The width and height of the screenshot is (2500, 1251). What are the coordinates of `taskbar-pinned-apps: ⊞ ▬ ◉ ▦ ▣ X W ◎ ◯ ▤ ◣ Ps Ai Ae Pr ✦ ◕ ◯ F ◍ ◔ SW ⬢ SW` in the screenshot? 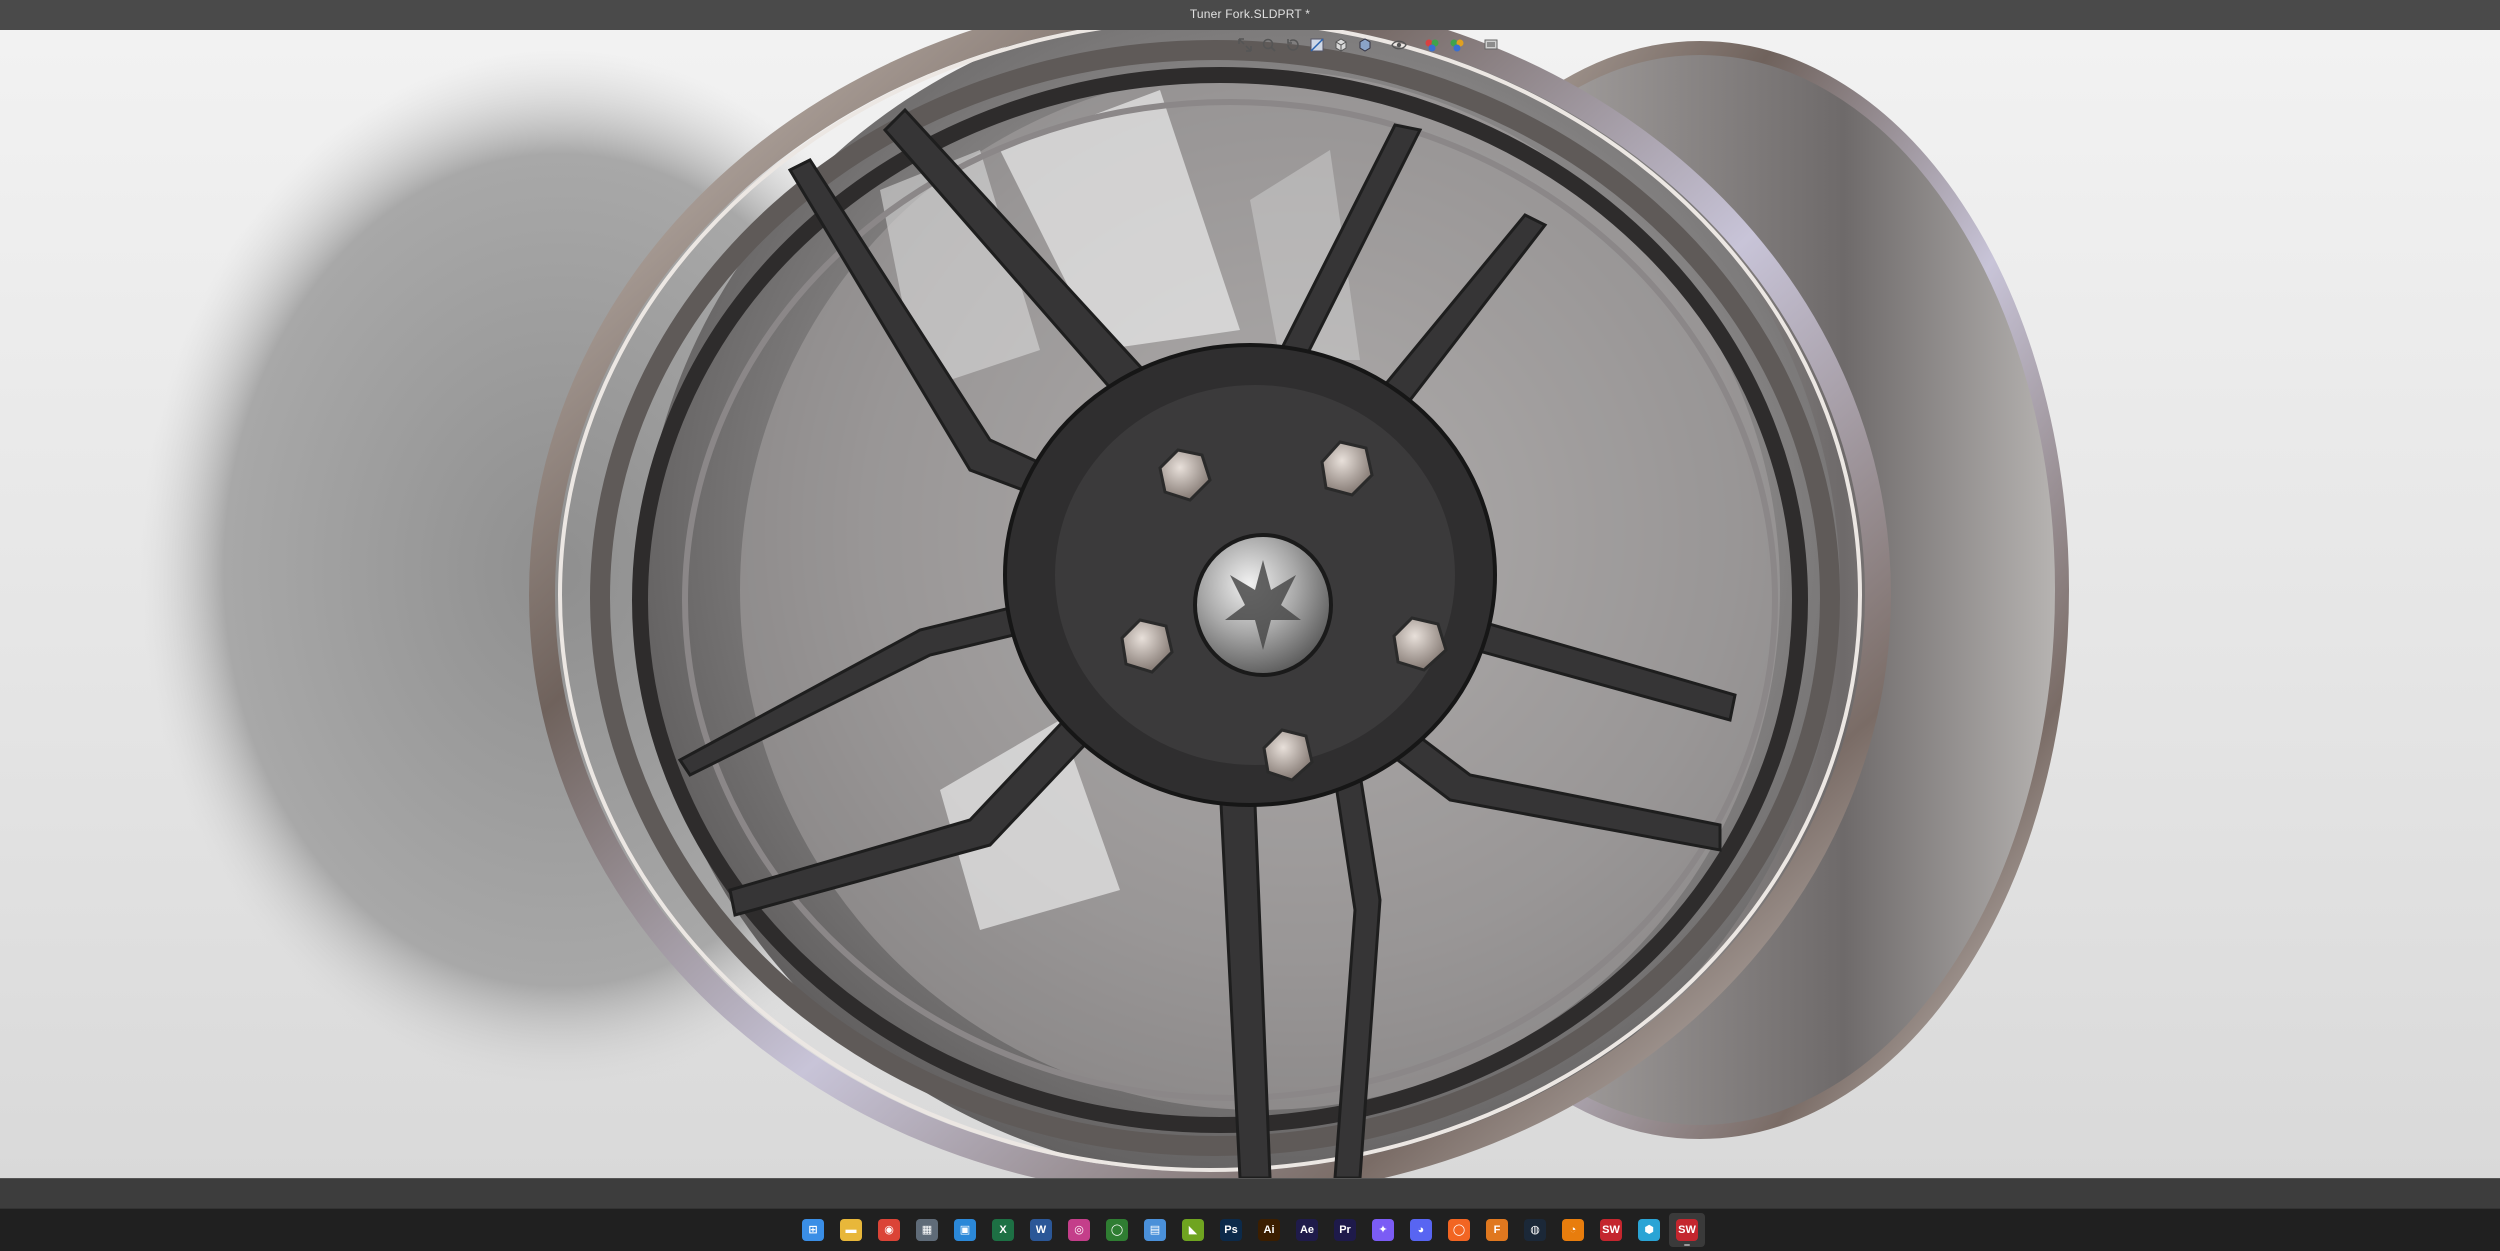 It's located at (1250, 1230).